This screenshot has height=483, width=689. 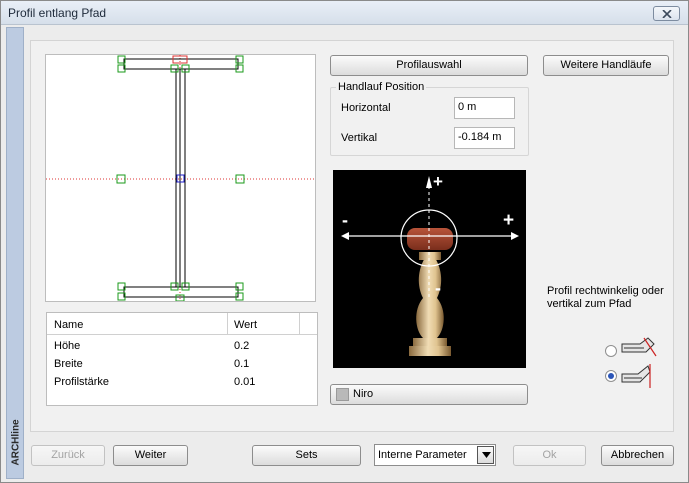 I want to click on handrail-position-title: Handlauf Position, so click(x=381, y=87).